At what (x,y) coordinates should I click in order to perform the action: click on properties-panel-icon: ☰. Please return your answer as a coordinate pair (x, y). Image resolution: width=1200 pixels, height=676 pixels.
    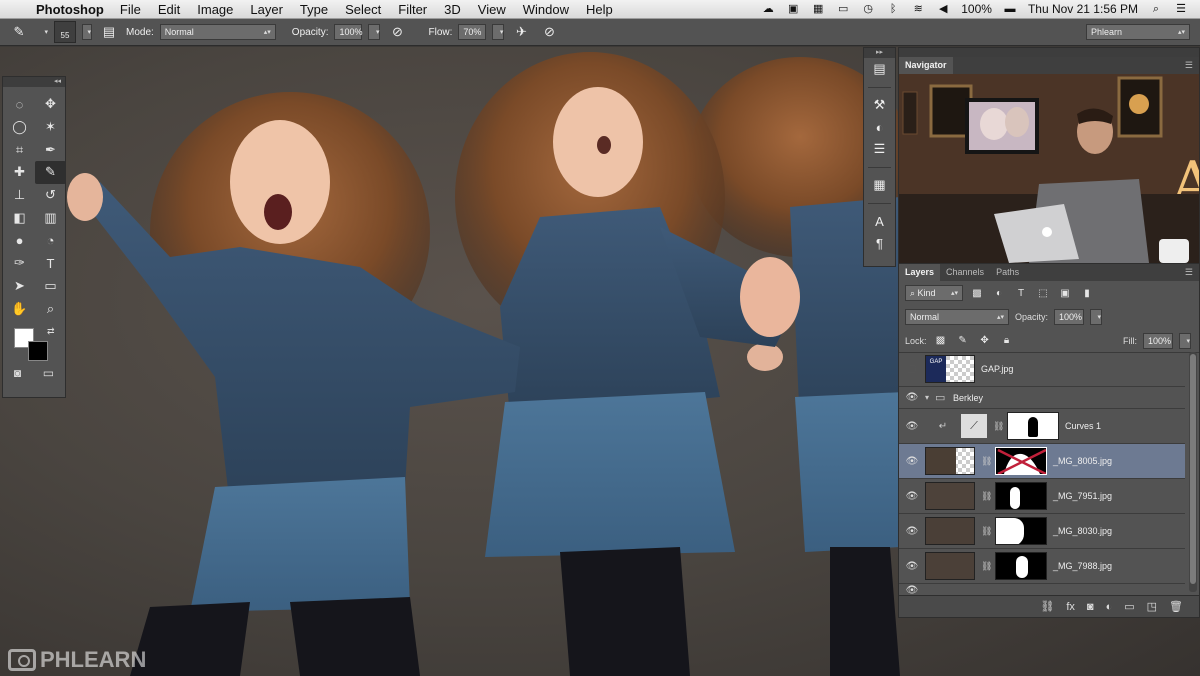
    Looking at the image, I should click on (879, 149).